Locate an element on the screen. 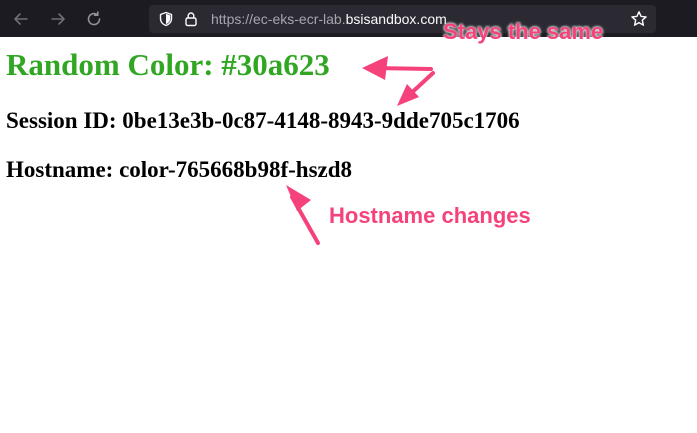 The image size is (697, 433). arrow-to-session is located at coordinates (416, 88).